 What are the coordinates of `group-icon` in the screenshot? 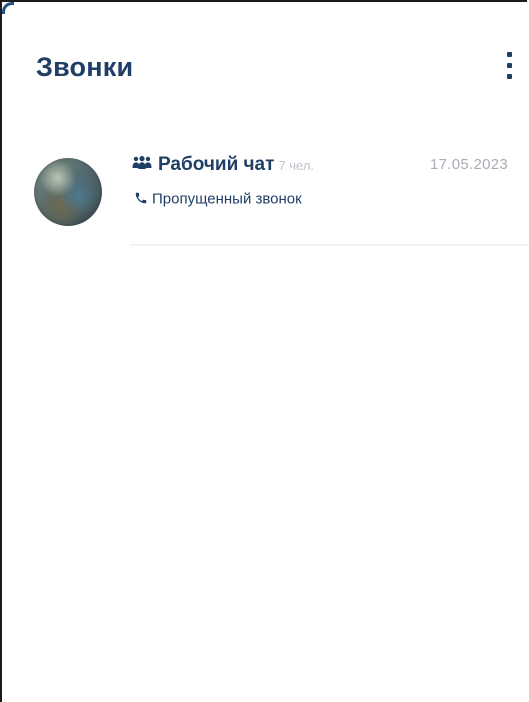 It's located at (142, 163).